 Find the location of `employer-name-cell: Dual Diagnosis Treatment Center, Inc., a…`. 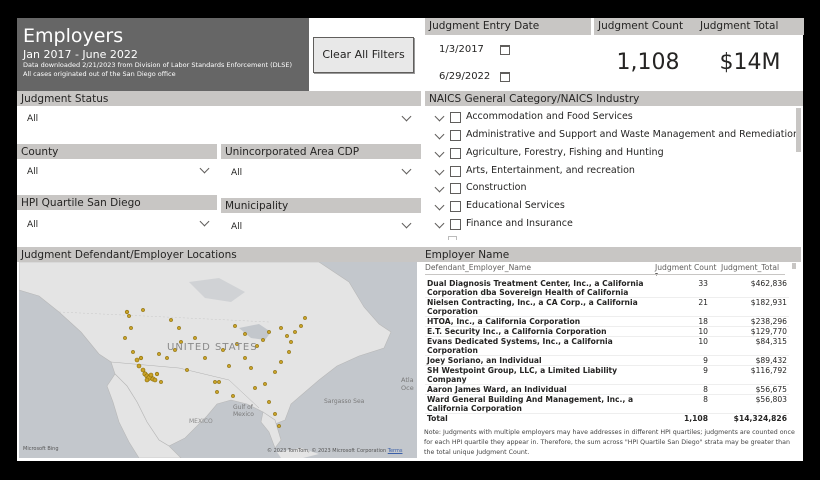

employer-name-cell: Dual Diagnosis Treatment Center, Inc., a… is located at coordinates (535, 288).